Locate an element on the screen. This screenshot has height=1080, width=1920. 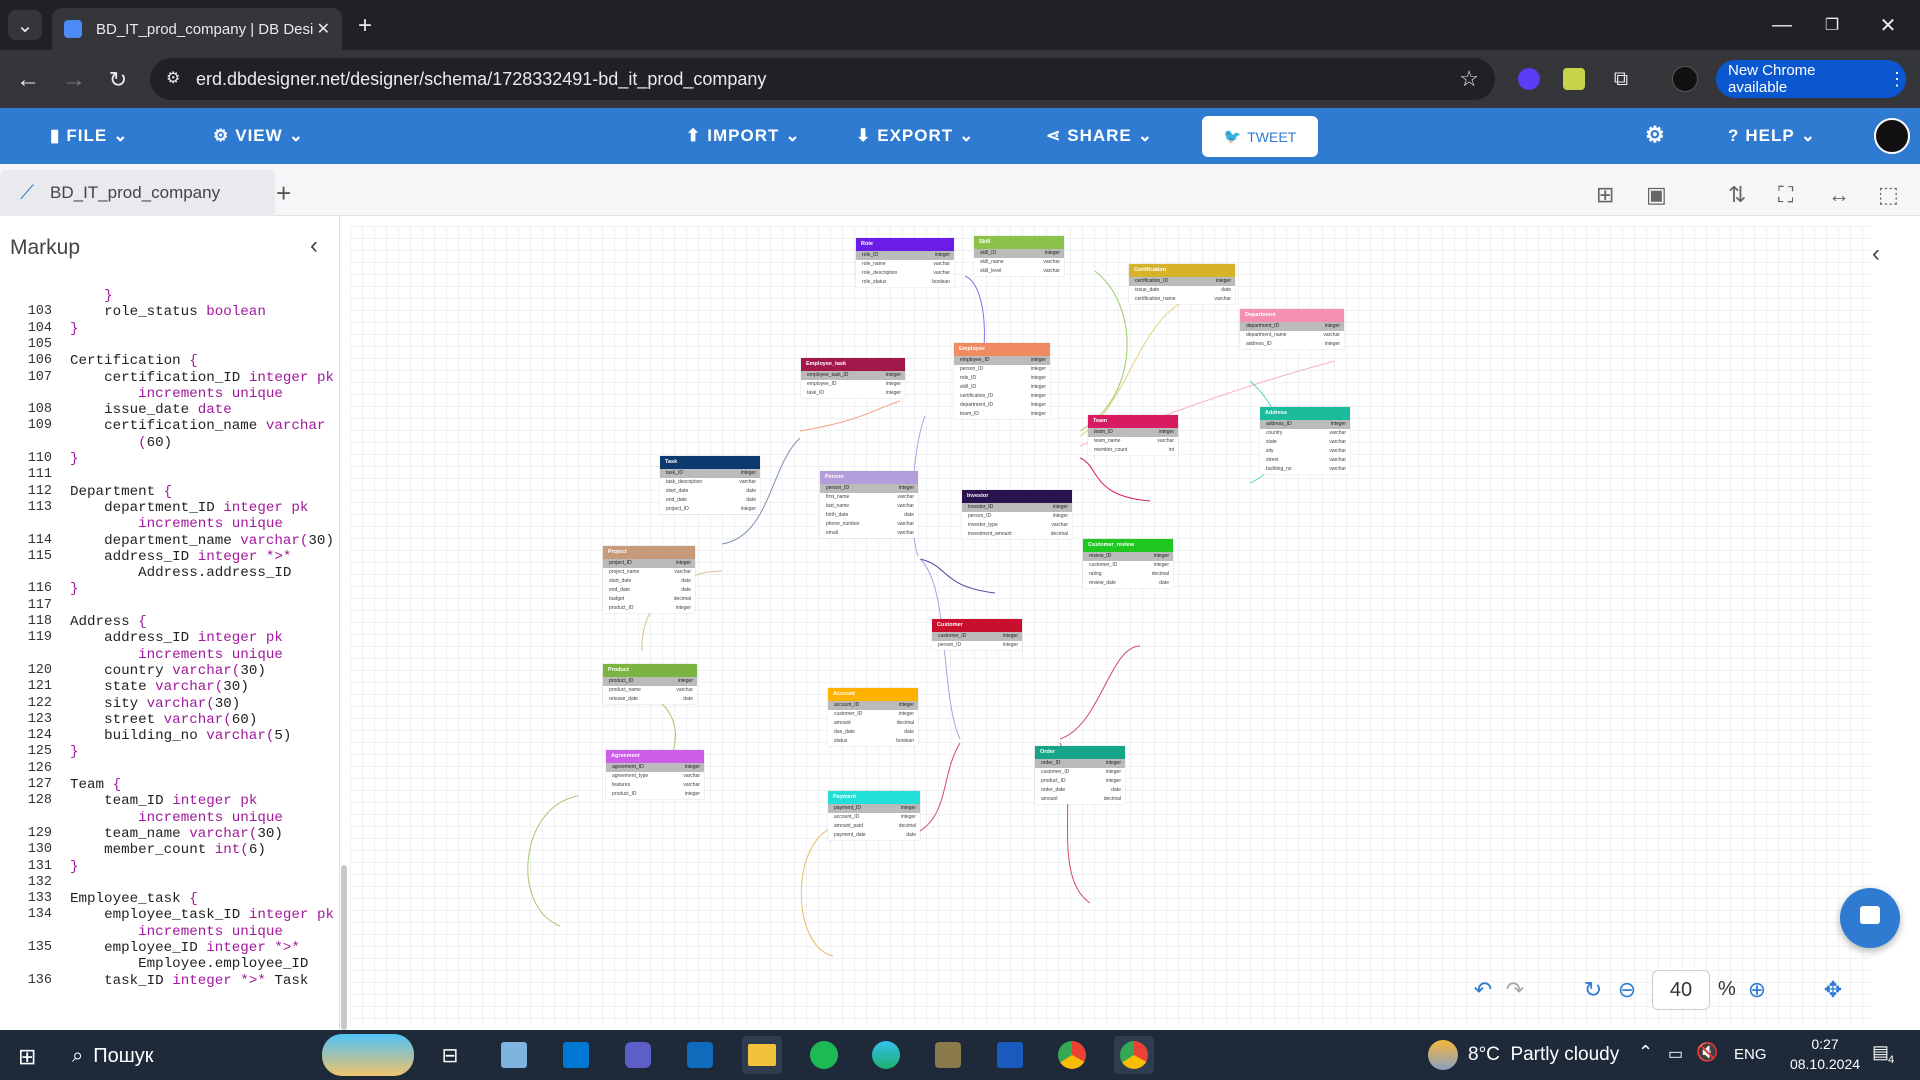
table-column-row: account_ID integer is located at coordinates (874, 817).